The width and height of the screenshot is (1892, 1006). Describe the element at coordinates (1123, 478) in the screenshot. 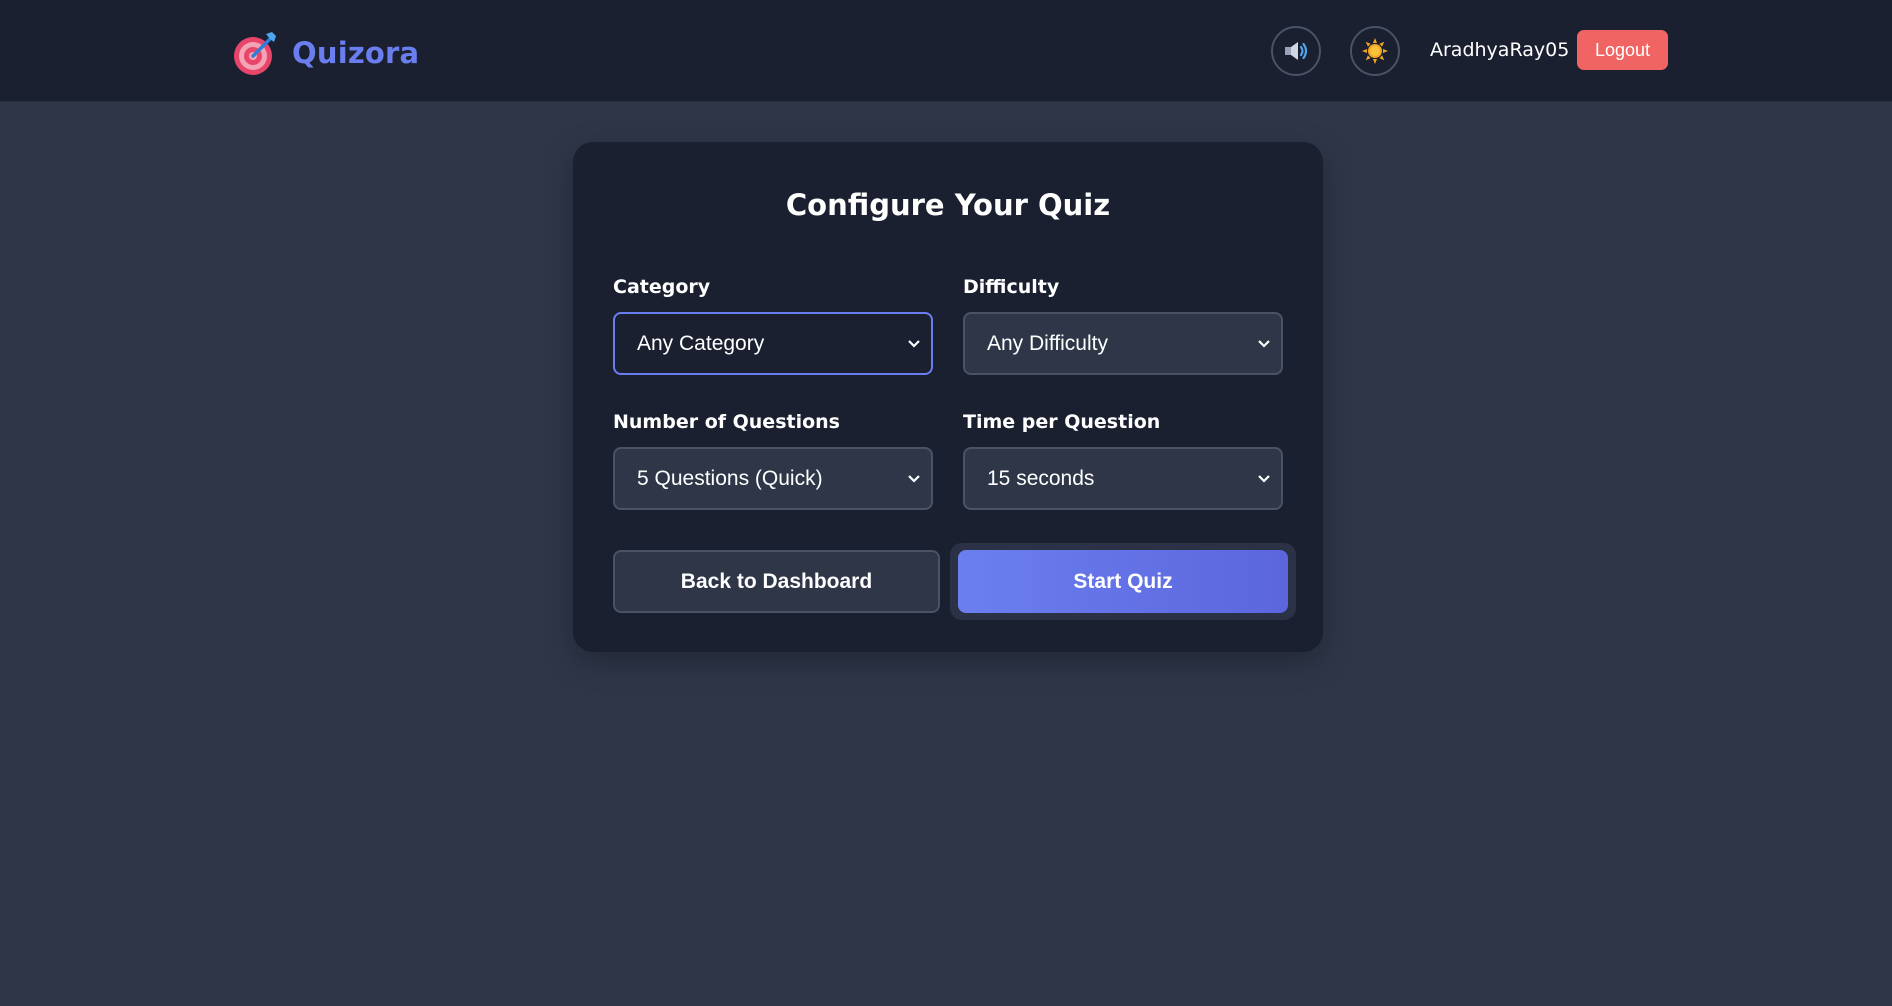

I see `time-per-question-select: 15 seconds` at that location.